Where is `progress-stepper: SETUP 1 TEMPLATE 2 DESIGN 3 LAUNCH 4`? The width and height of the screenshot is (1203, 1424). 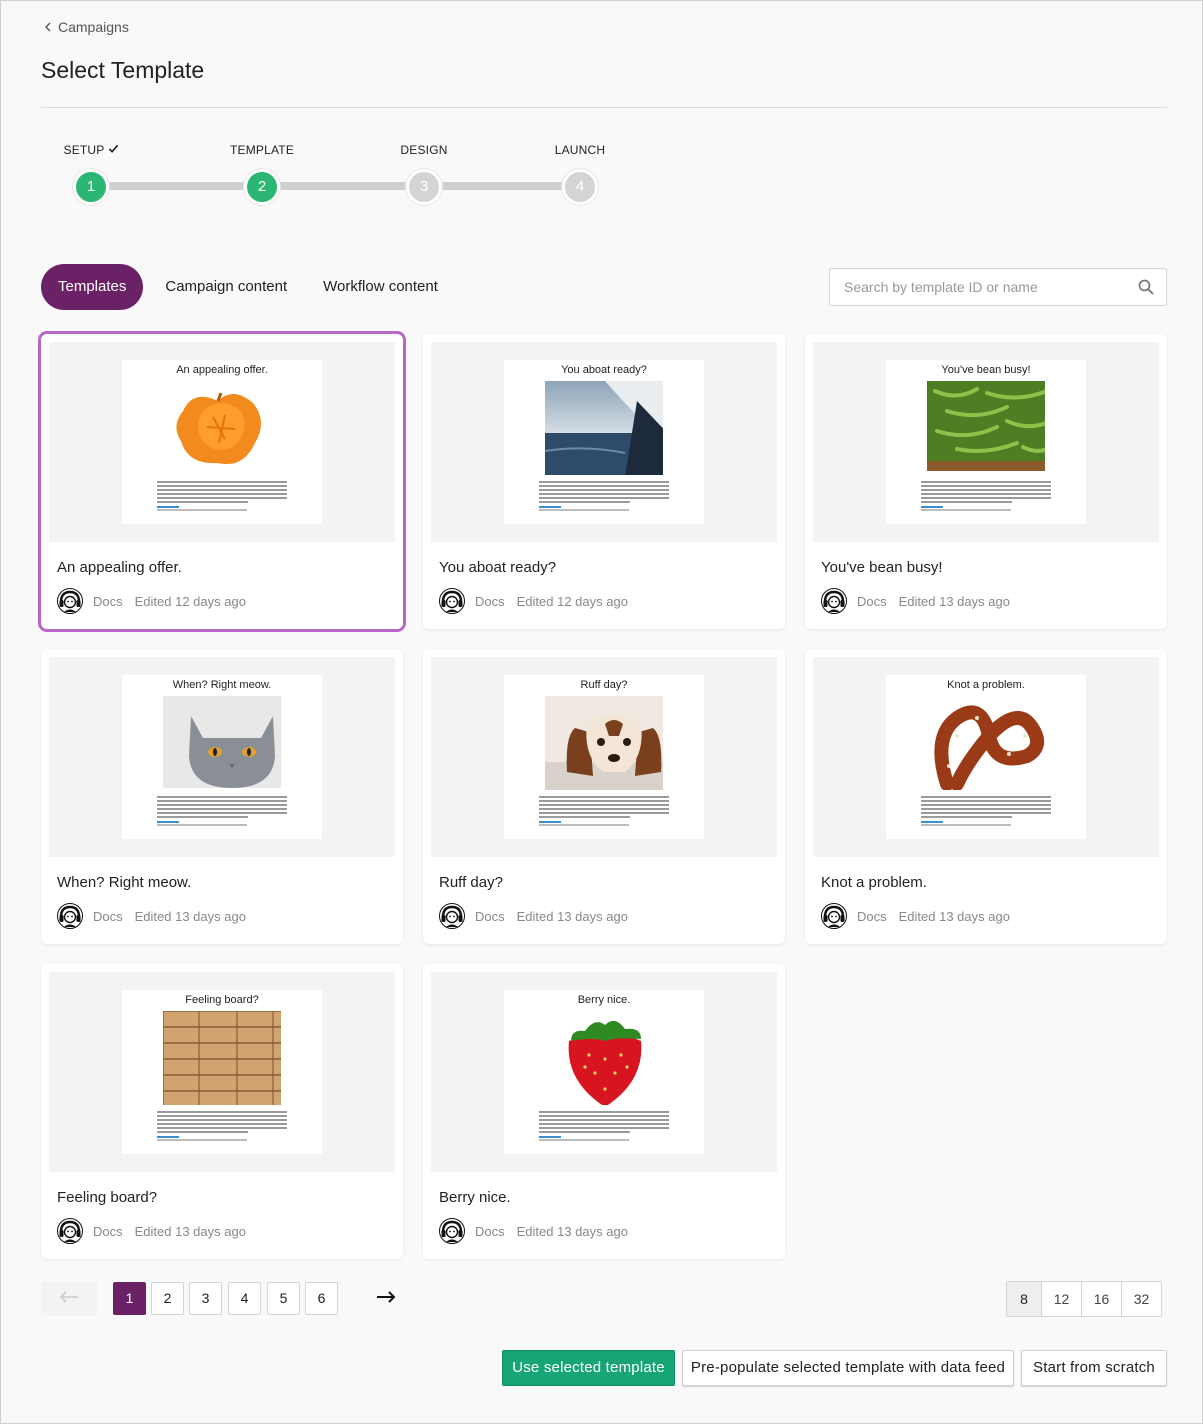 progress-stepper: SETUP 1 TEMPLATE 2 DESIGN 3 LAUNCH 4 is located at coordinates (341, 176).